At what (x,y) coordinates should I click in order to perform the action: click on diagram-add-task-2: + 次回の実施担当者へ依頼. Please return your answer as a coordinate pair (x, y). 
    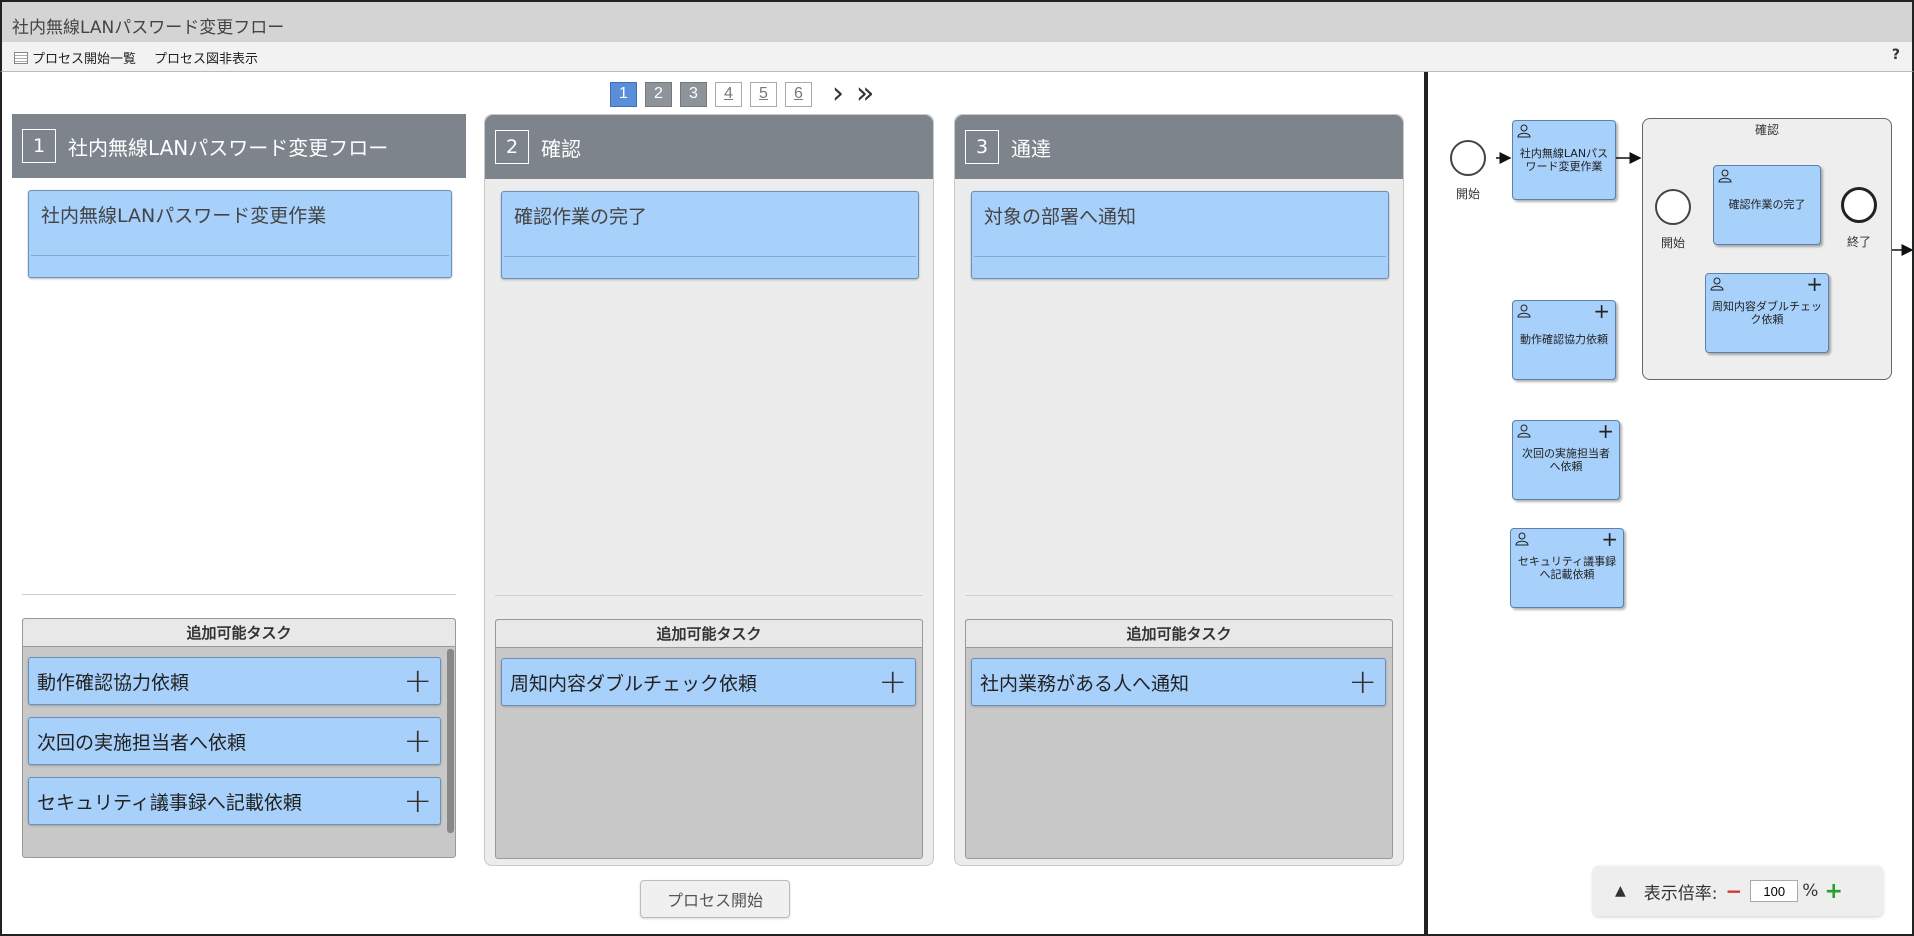
    Looking at the image, I should click on (1566, 460).